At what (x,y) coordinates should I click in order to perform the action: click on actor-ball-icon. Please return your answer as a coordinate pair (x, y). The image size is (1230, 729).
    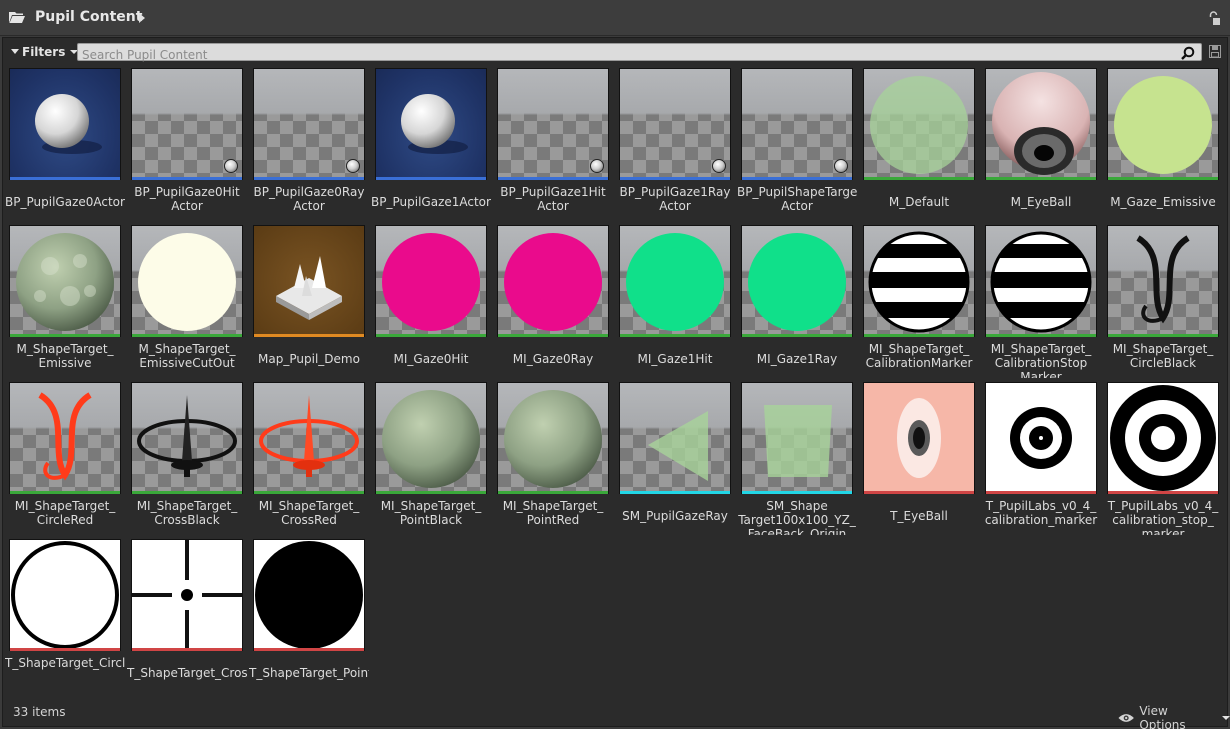
    Looking at the image, I should click on (719, 166).